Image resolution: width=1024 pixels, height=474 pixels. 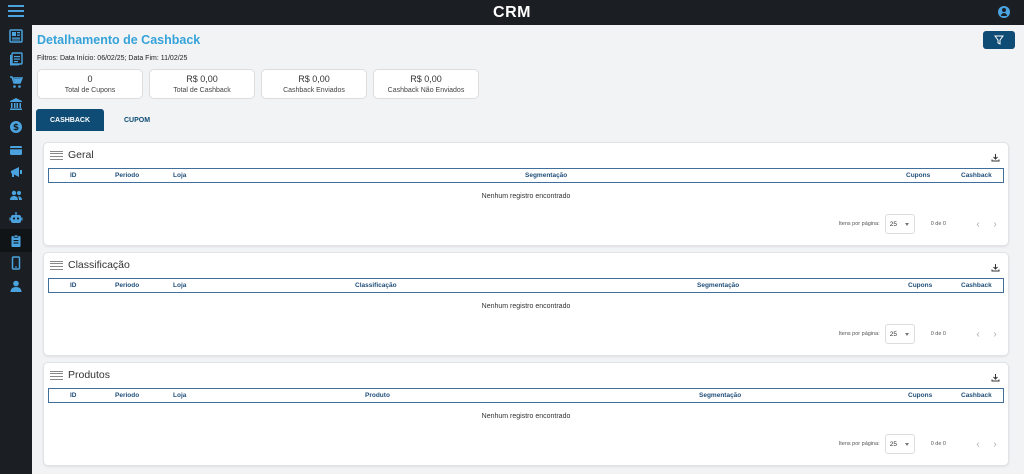 I want to click on summary-label: Total de Cupons, so click(x=90, y=90).